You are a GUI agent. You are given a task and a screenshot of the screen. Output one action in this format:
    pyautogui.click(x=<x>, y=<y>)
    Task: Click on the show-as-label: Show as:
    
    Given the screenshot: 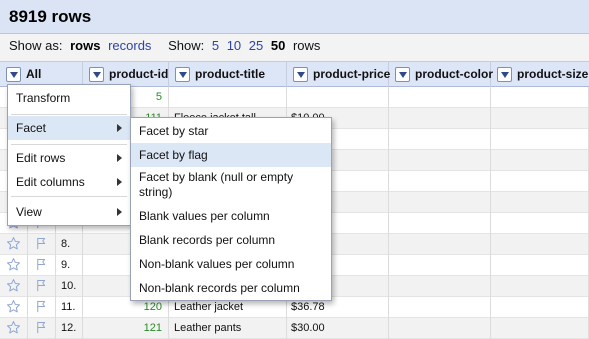 What is the action you would take?
    pyautogui.click(x=36, y=45)
    